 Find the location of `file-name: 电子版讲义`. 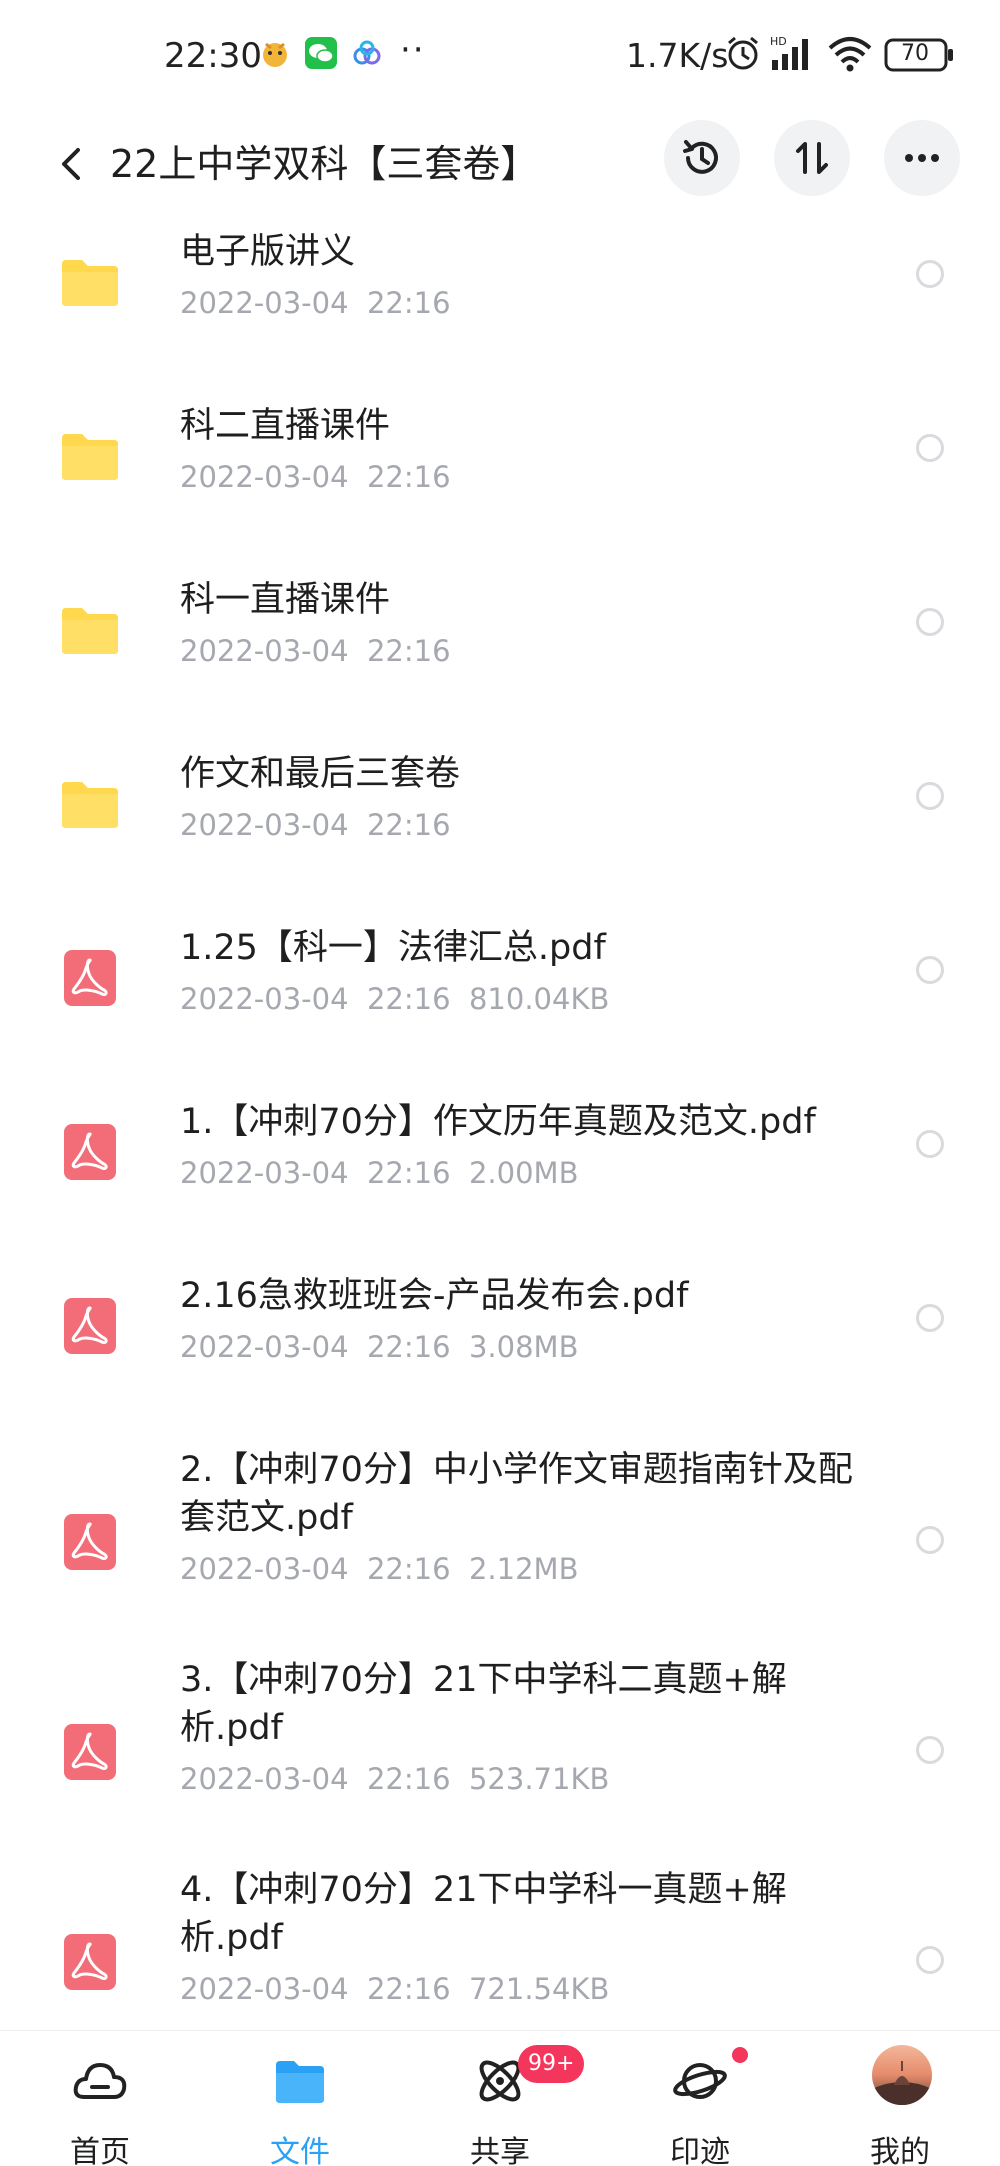

file-name: 电子版讲义 is located at coordinates (268, 252).